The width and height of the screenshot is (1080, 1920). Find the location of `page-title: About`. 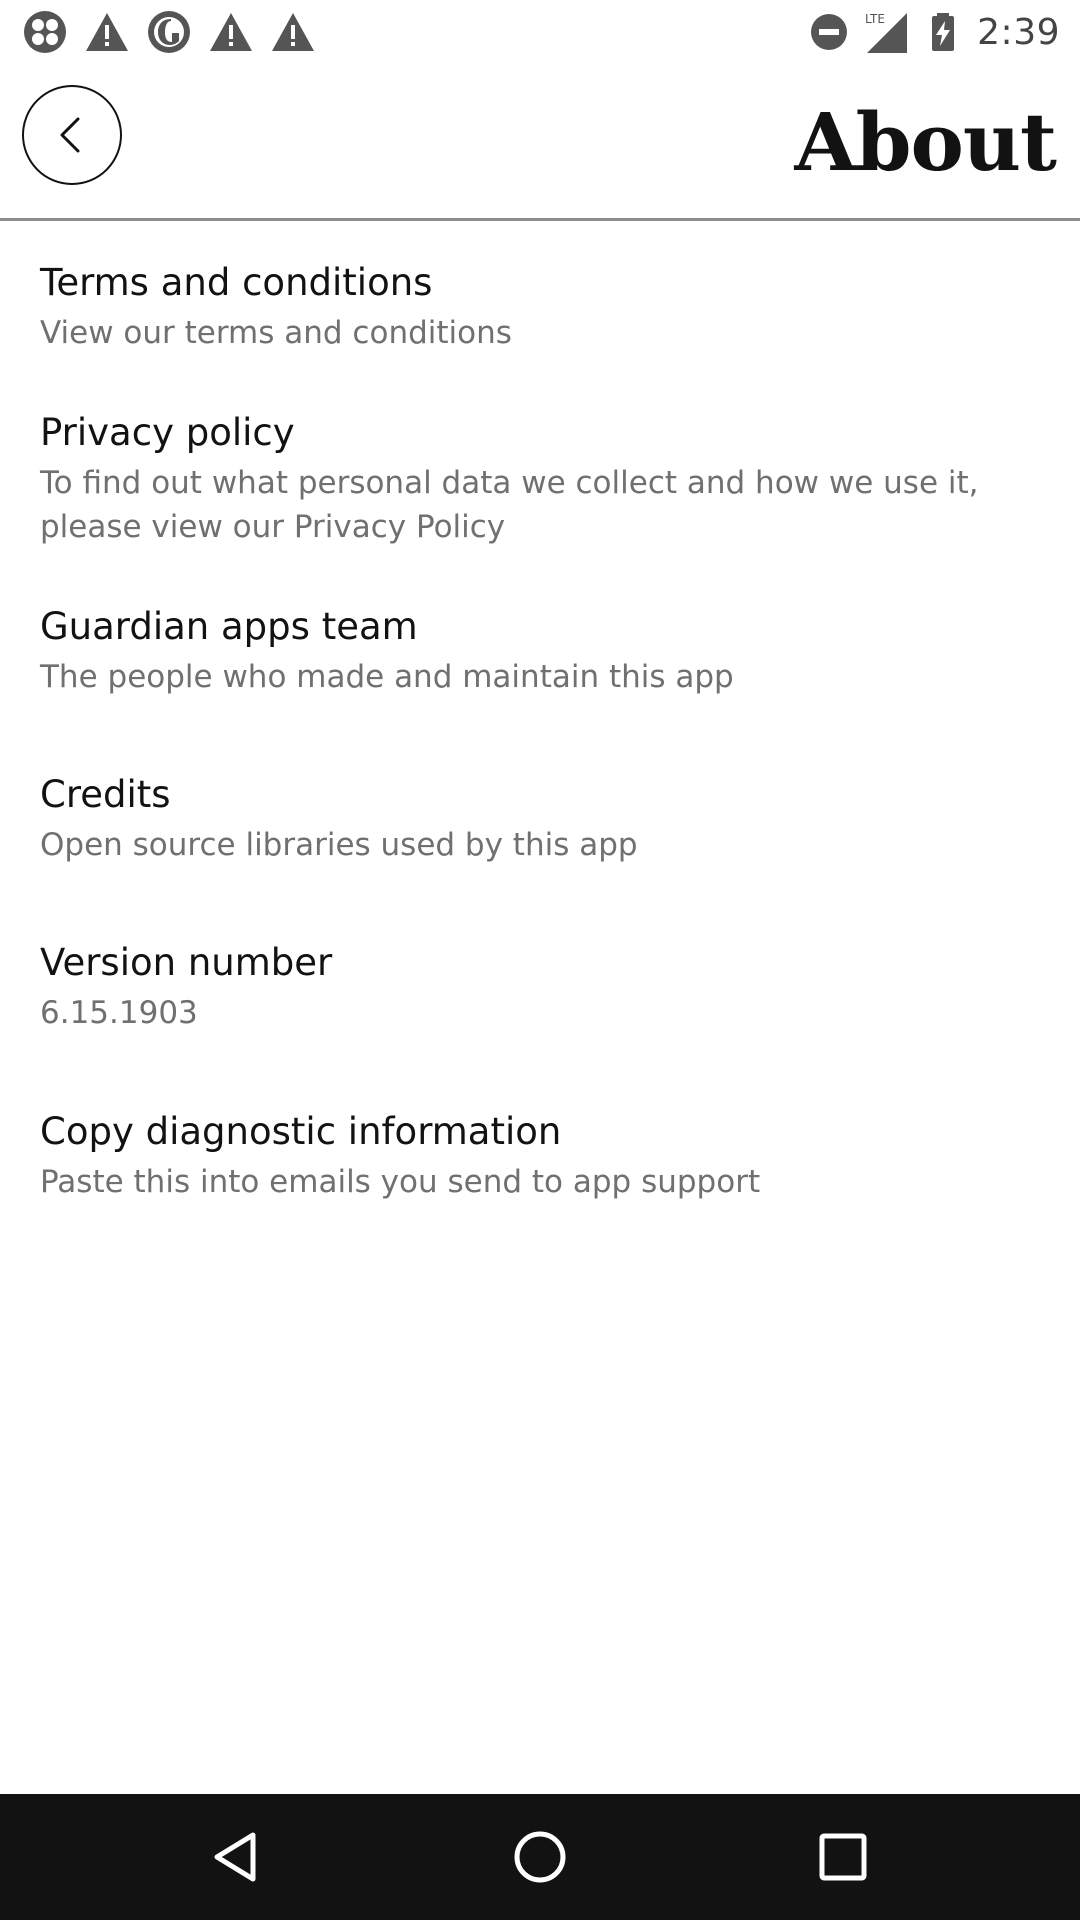

page-title: About is located at coordinates (925, 142).